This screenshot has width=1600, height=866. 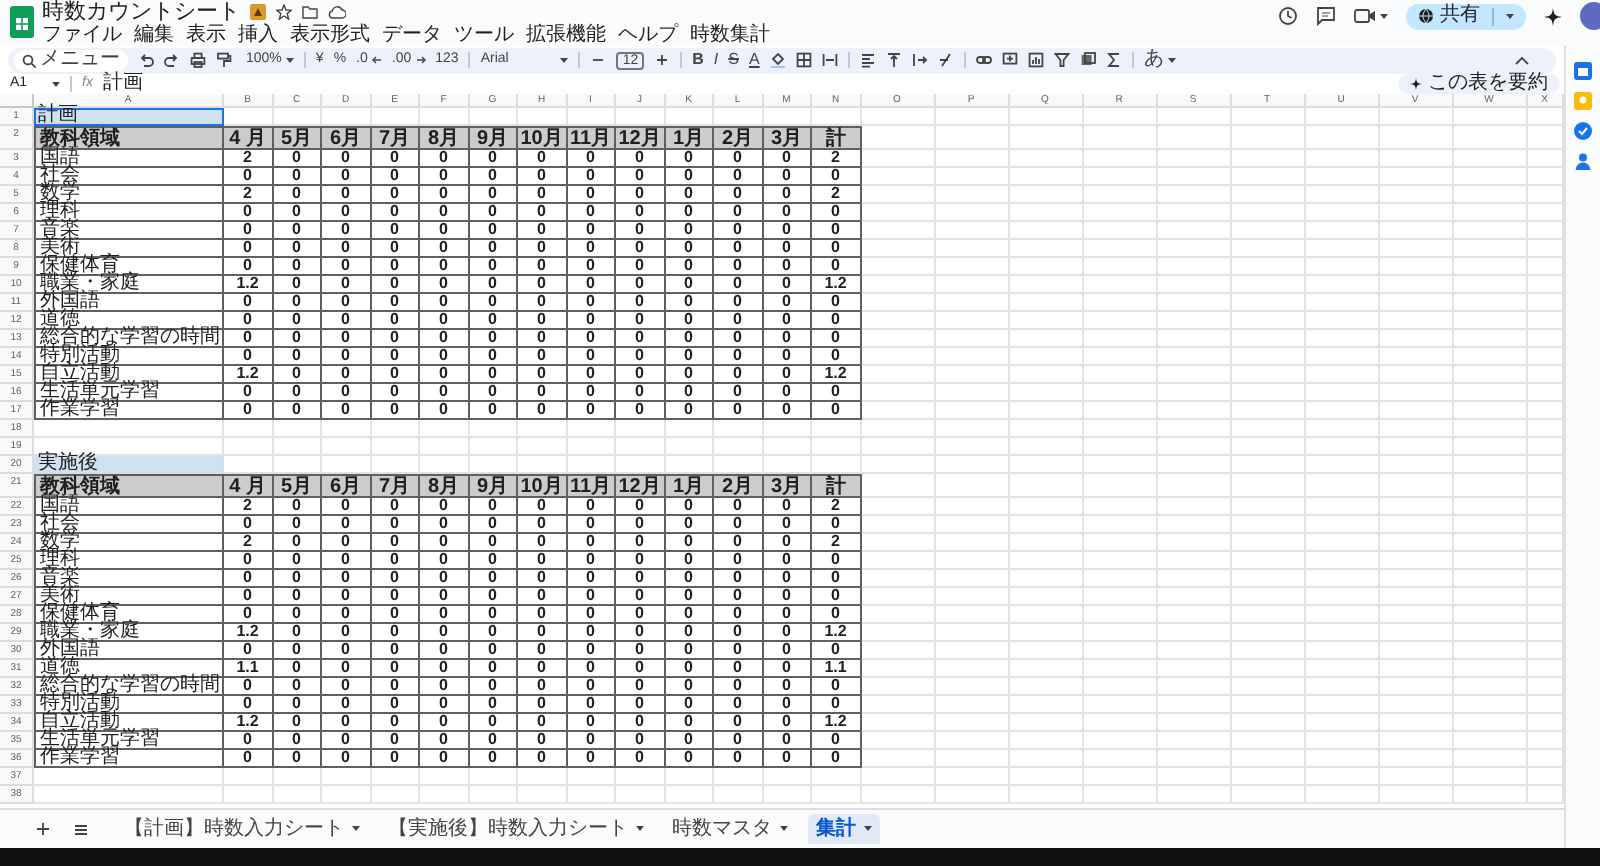 I want to click on italic-button: I, so click(x=716, y=60).